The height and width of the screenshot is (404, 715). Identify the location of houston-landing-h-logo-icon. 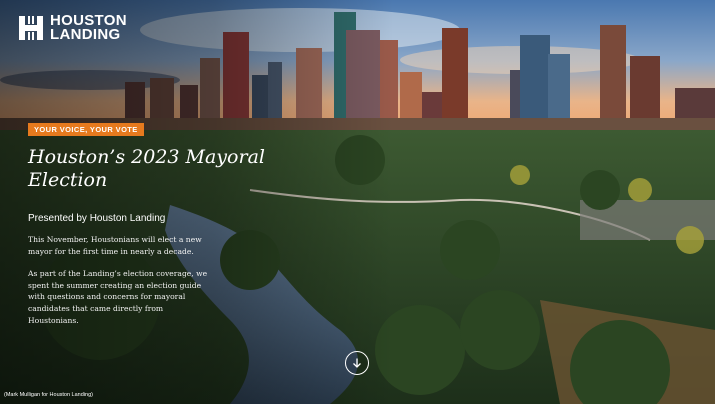
(31, 28).